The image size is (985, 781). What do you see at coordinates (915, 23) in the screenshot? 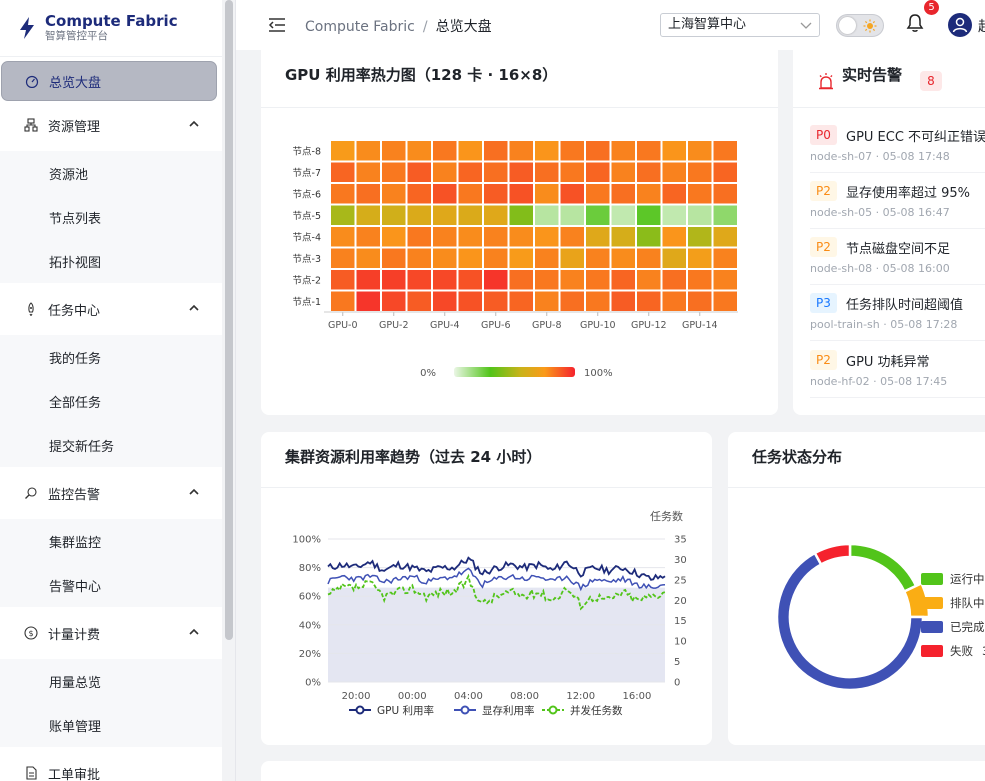
I see `bell-icon` at bounding box center [915, 23].